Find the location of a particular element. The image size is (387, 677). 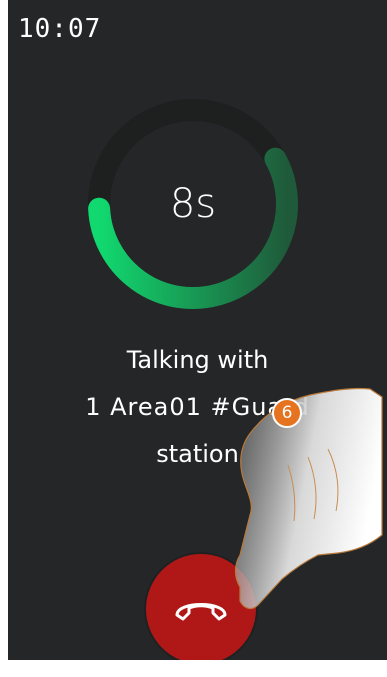

caller-type: station is located at coordinates (197, 454).